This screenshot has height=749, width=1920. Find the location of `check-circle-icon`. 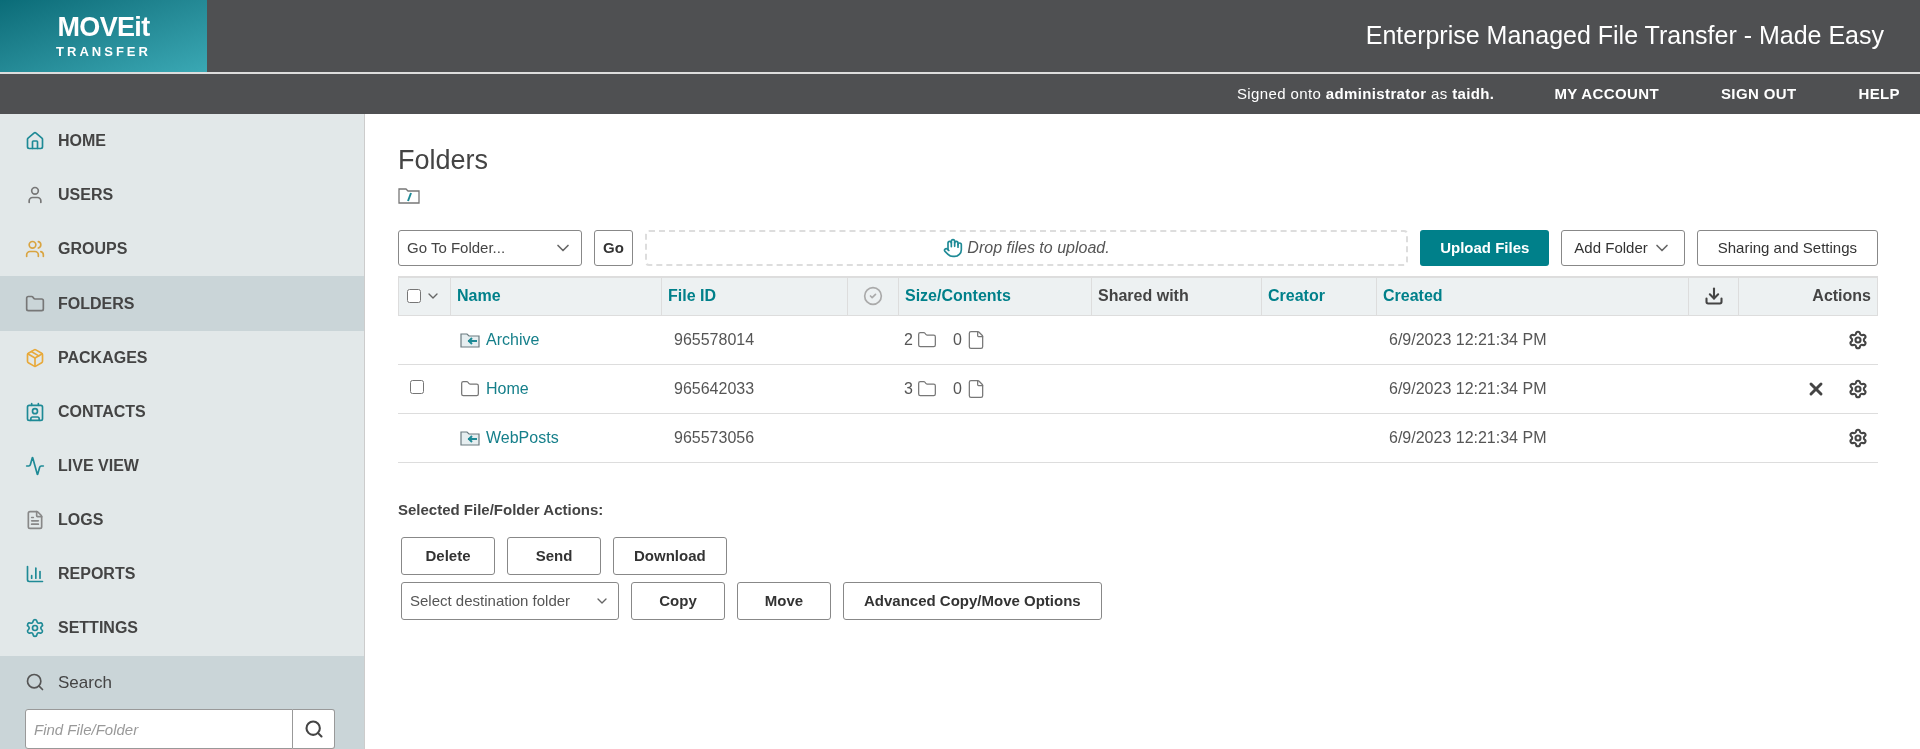

check-circle-icon is located at coordinates (873, 296).